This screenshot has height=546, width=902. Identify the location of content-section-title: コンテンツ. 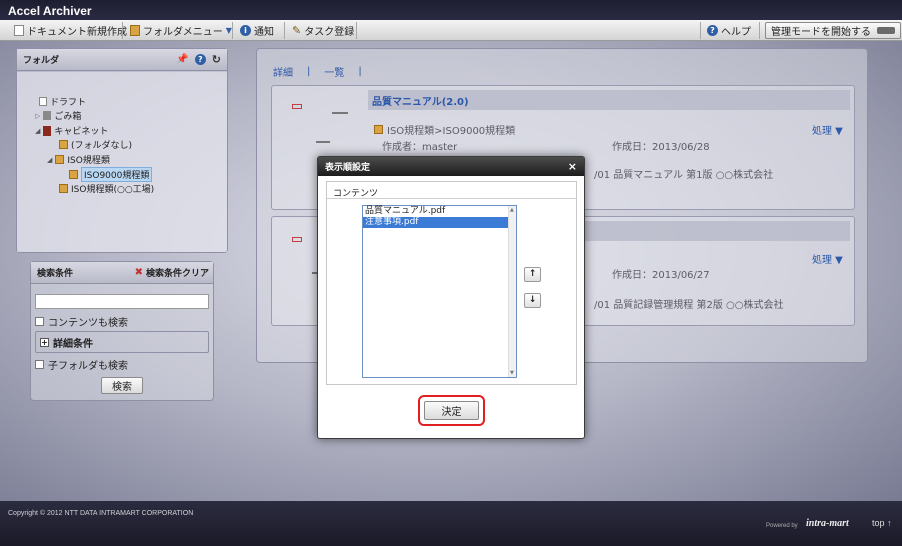
(451, 190).